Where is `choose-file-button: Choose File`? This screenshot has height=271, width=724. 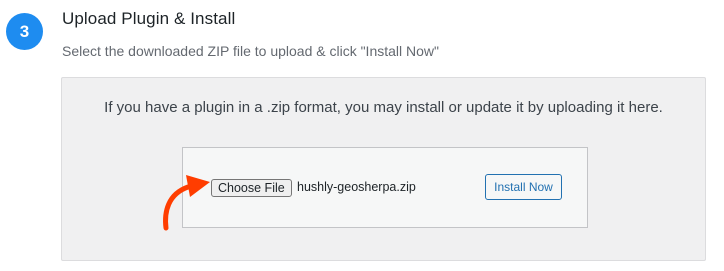
choose-file-button: Choose File is located at coordinates (251, 188).